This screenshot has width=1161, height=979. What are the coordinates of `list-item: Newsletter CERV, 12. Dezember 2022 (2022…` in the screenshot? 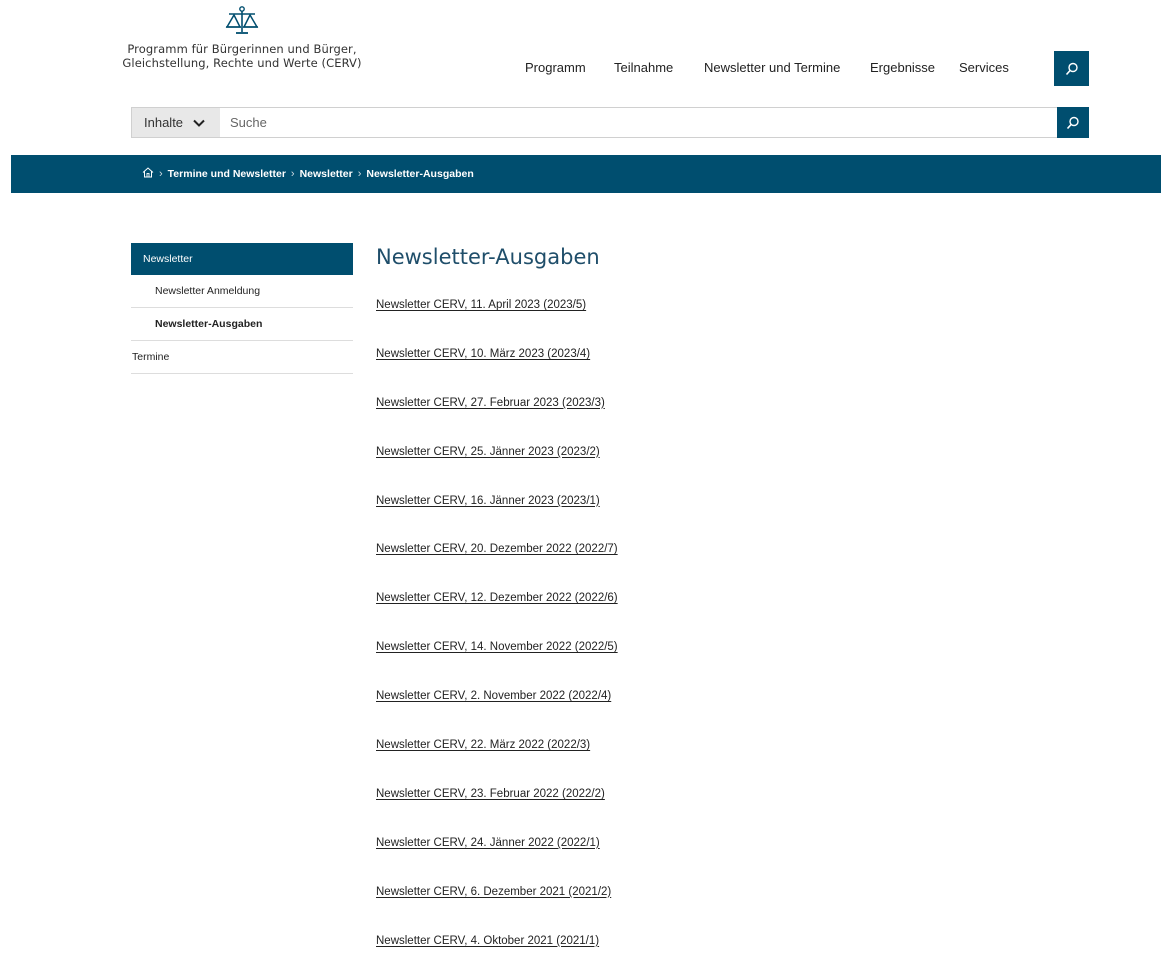 It's located at (497, 612).